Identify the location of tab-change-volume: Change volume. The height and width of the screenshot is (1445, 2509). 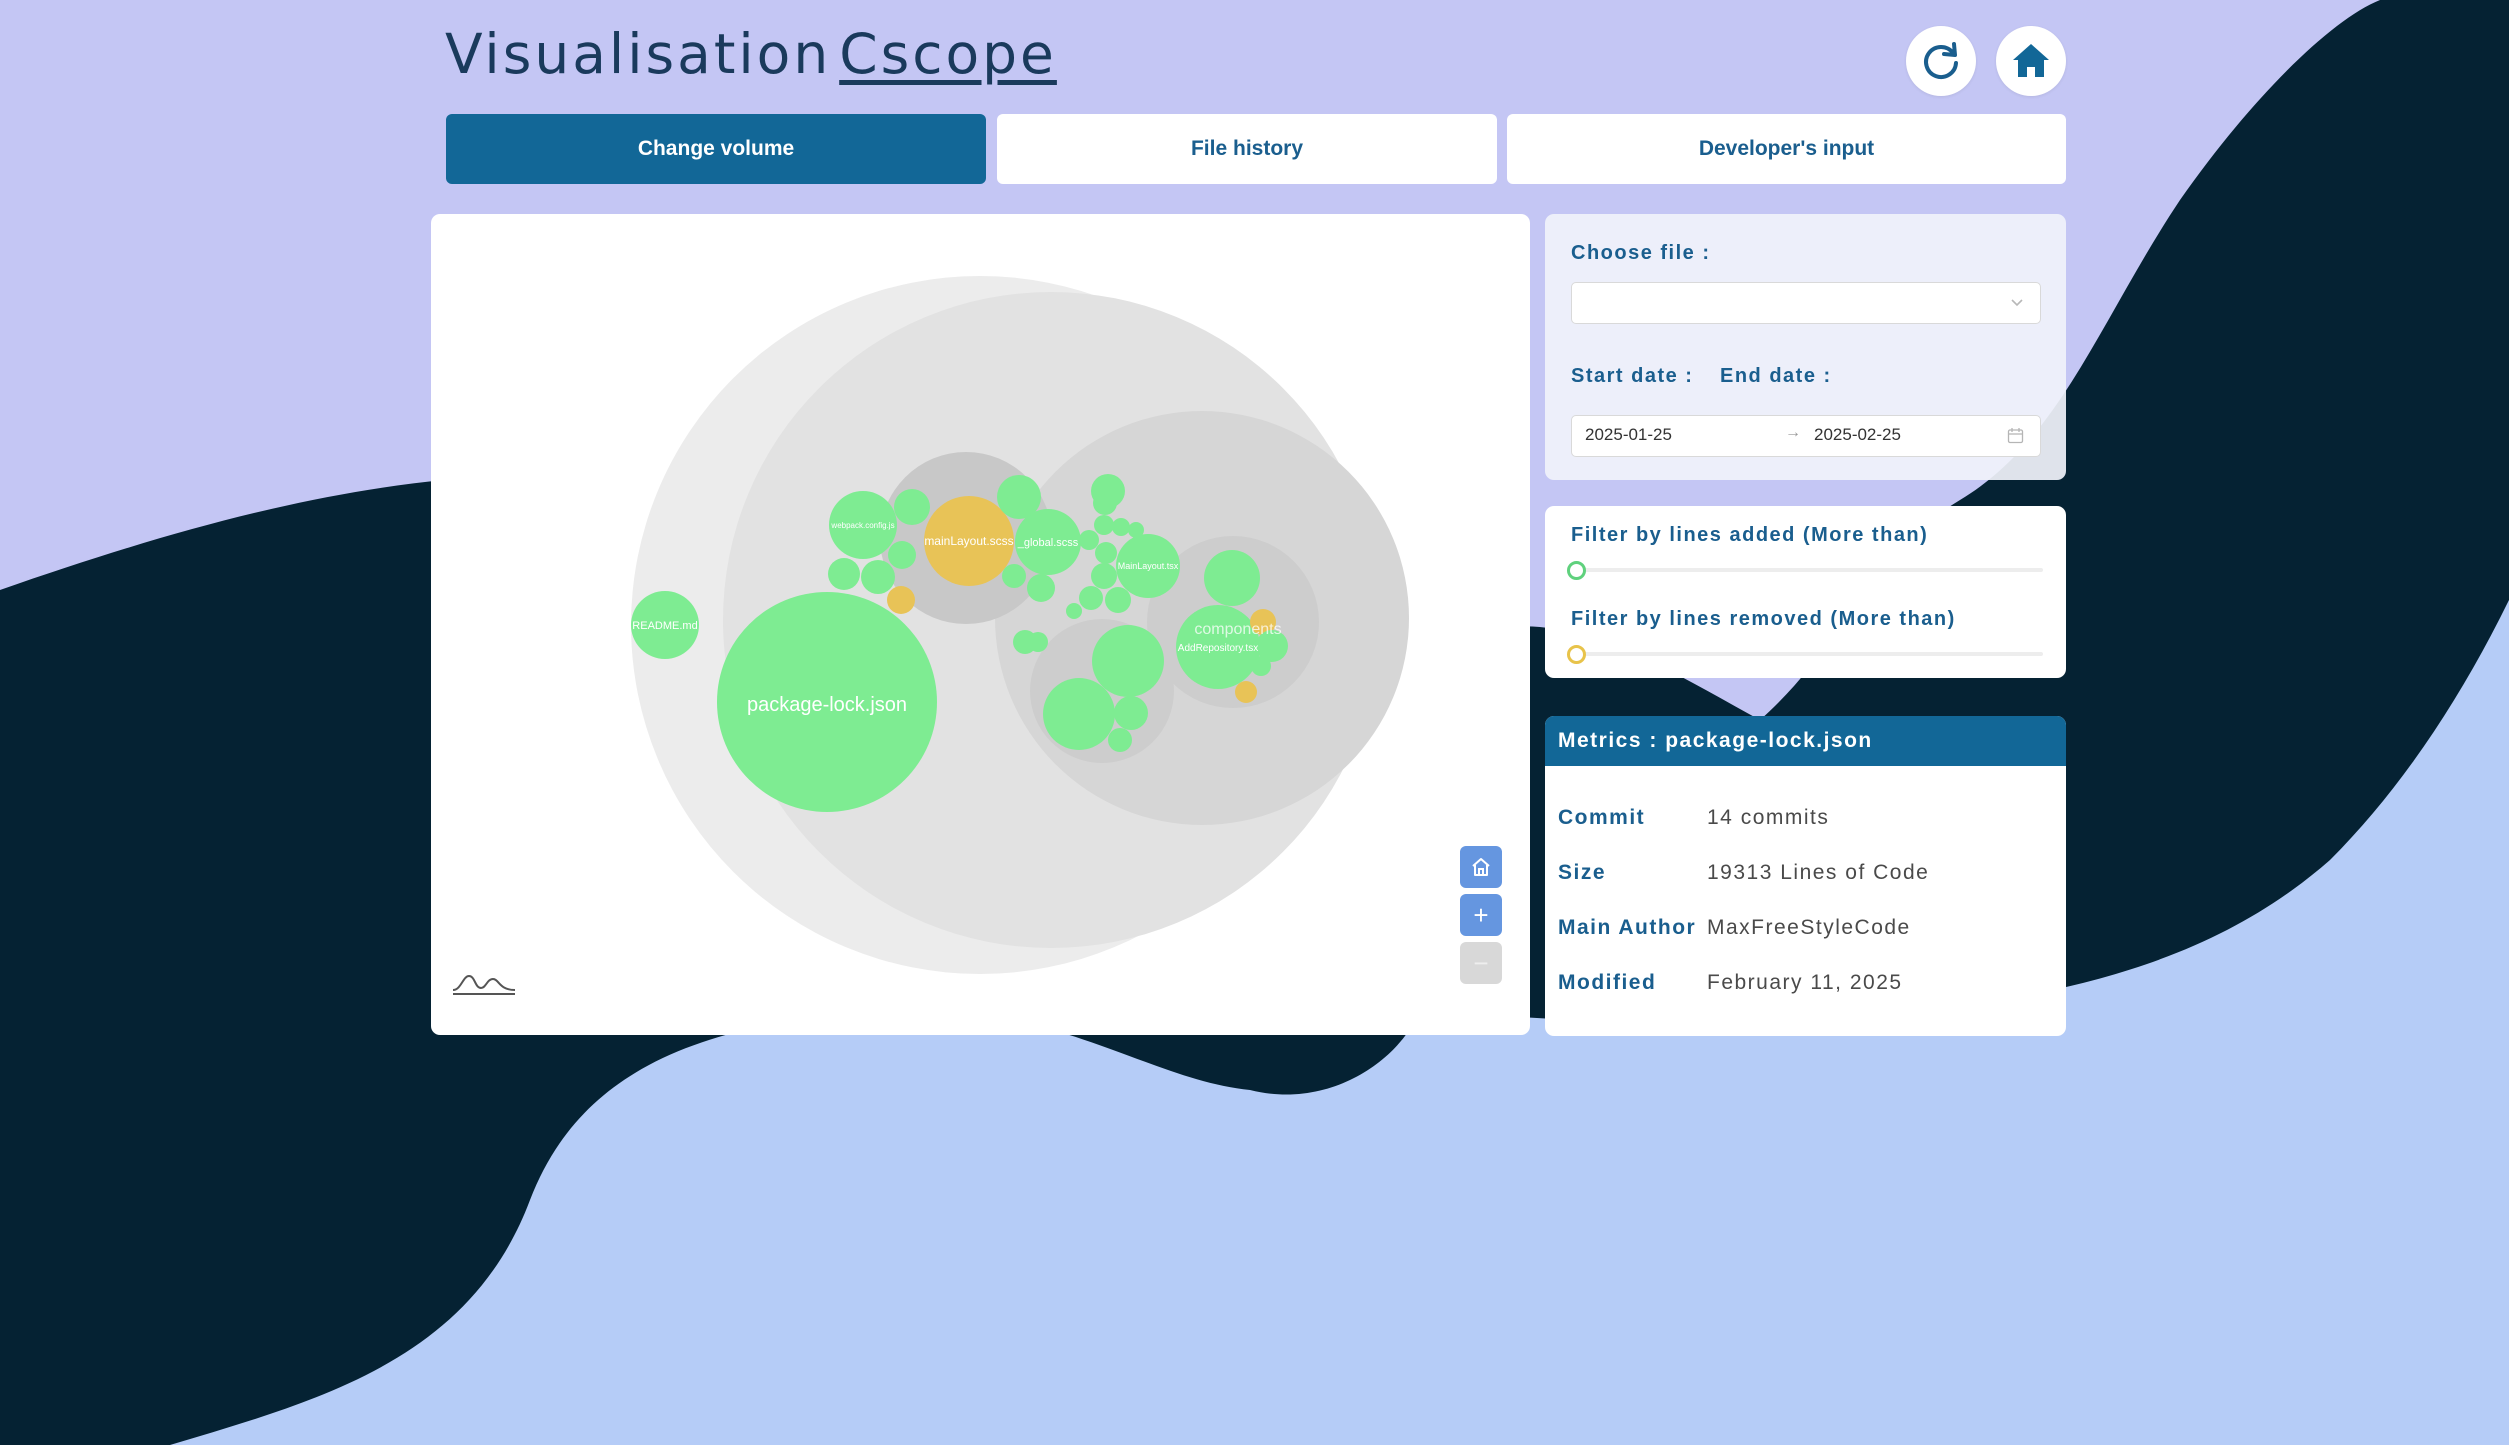
(716, 149).